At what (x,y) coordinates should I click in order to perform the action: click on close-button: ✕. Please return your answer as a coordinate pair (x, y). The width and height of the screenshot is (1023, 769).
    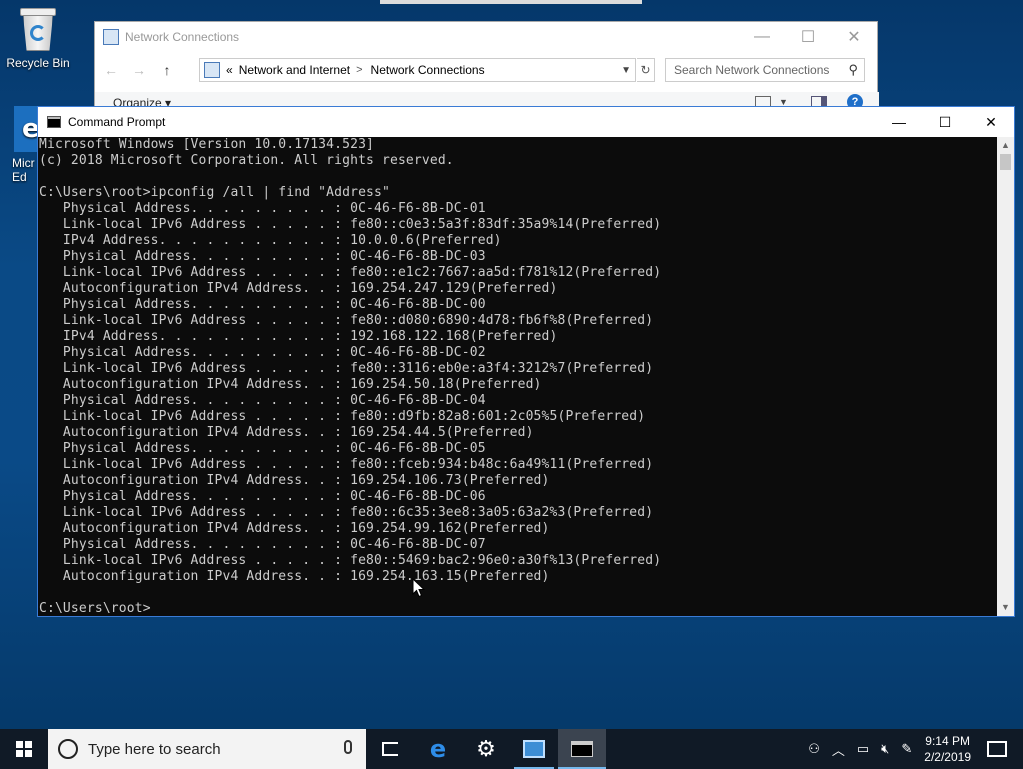
    Looking at the image, I should click on (854, 37).